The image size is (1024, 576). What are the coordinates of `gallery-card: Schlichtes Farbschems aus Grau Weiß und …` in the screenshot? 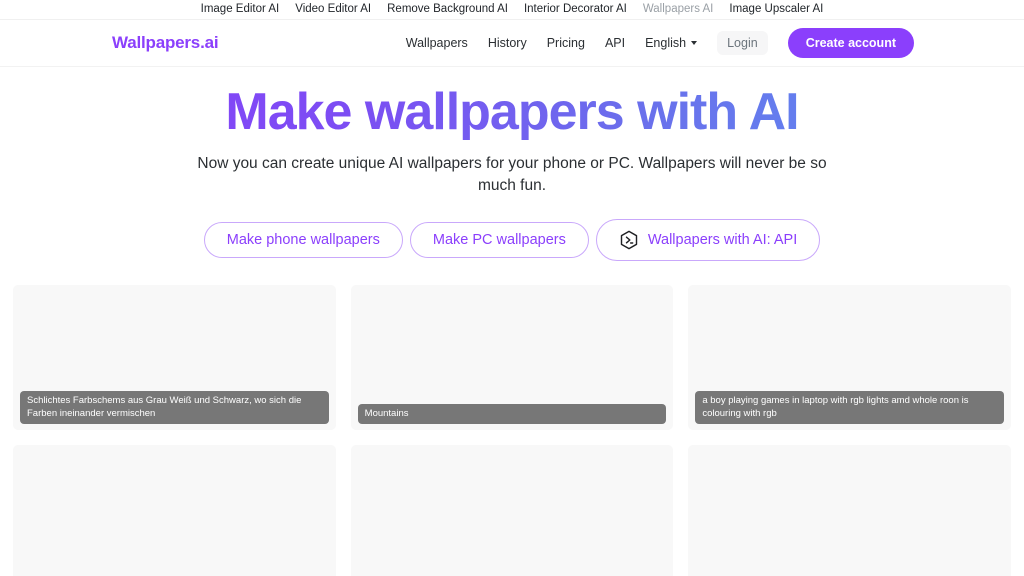 It's located at (174, 358).